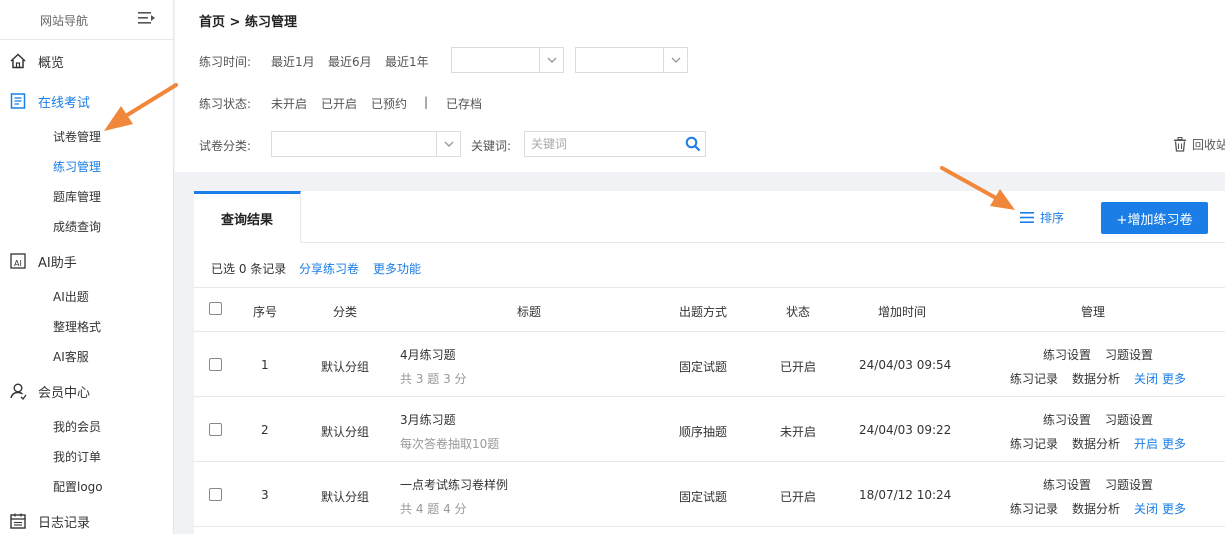 This screenshot has height=534, width=1225. What do you see at coordinates (77, 136) in the screenshot?
I see `sidebar-sub-paper-manage: 试卷管理` at bounding box center [77, 136].